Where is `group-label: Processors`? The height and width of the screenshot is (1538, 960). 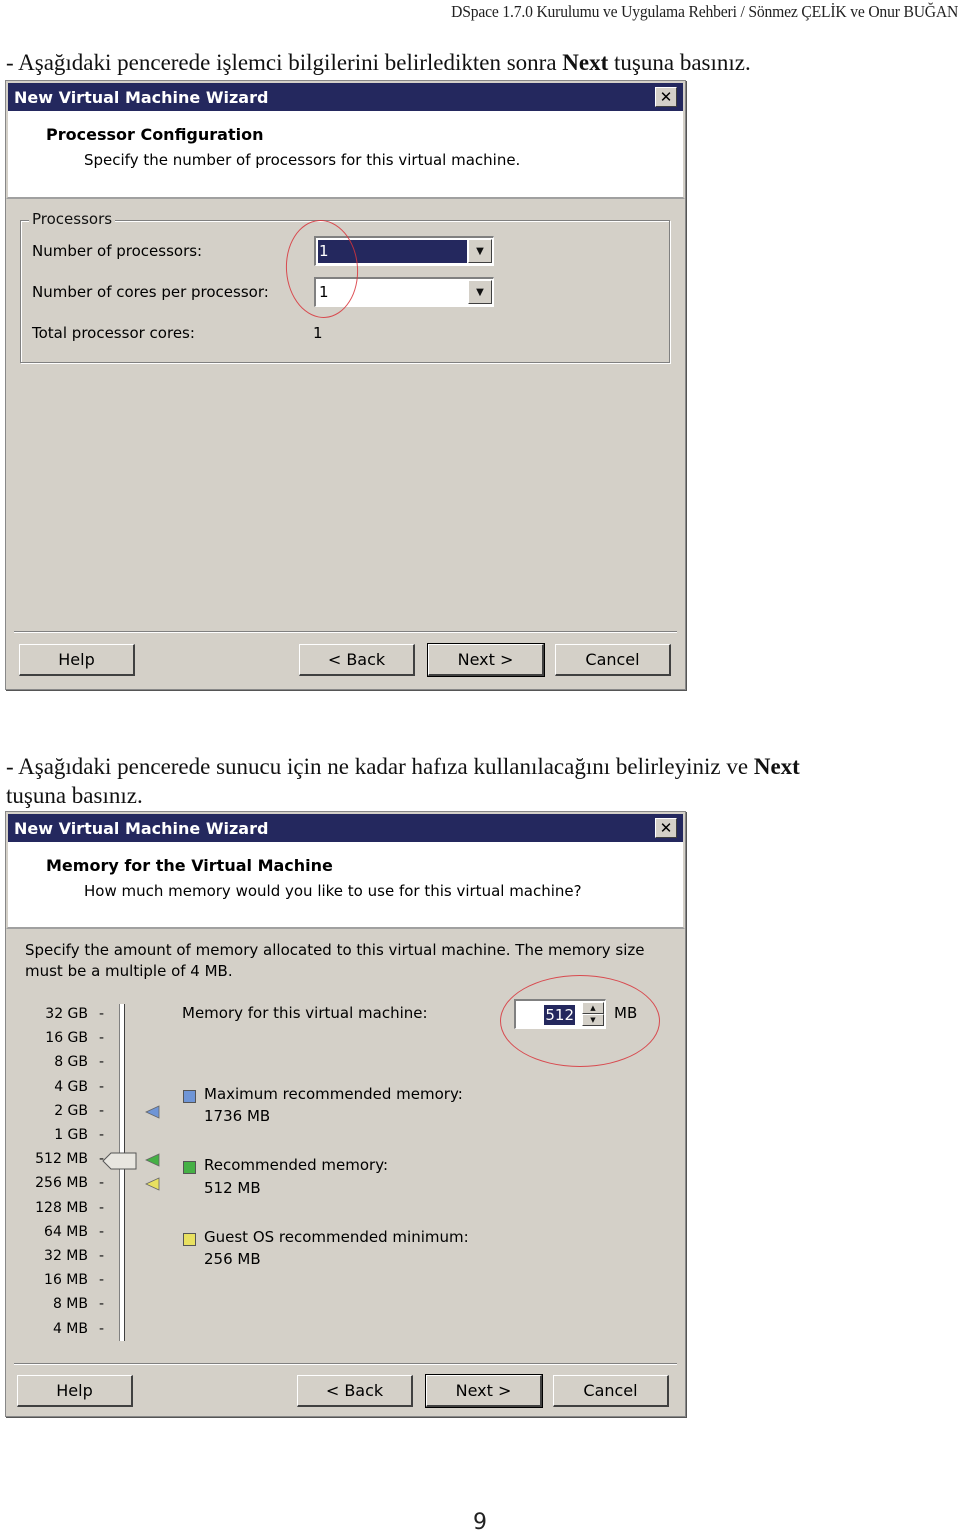 group-label: Processors is located at coordinates (72, 219).